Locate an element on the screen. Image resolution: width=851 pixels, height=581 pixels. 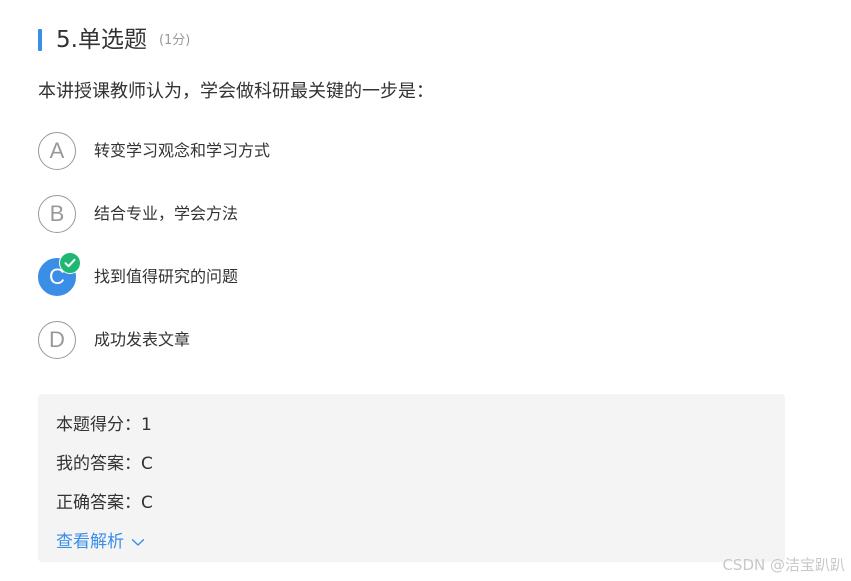
correct-answer-line: 正确答案：C is located at coordinates (104, 503).